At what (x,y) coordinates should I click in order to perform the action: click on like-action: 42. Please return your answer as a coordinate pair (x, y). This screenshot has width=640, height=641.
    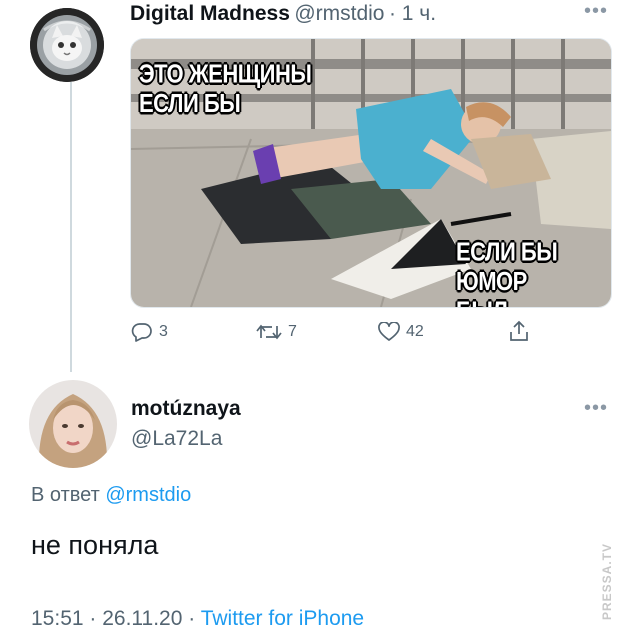
    Looking at the image, I should click on (401, 332).